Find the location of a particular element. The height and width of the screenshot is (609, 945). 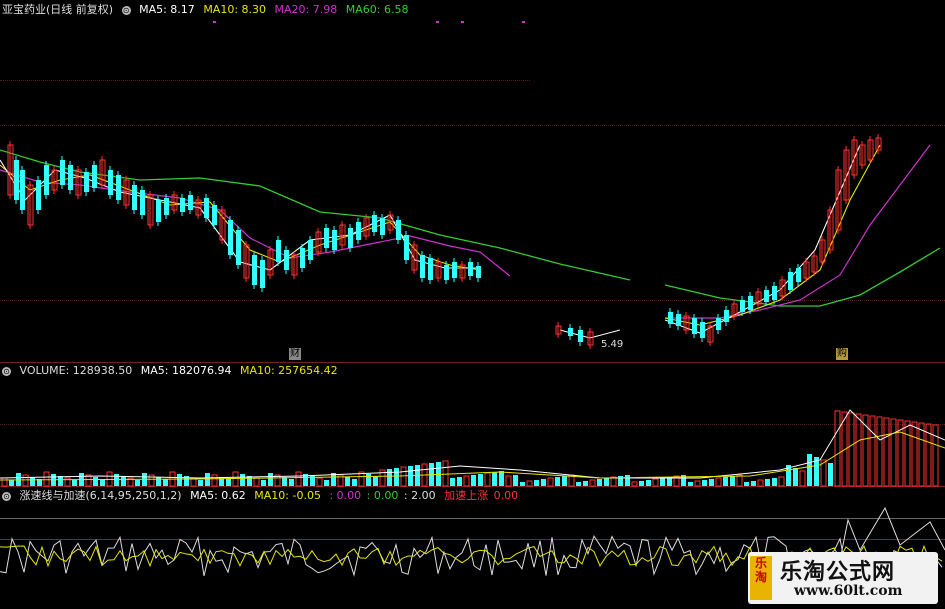

indicator-settings-circle-icon: ⊙ is located at coordinates (6, 496).